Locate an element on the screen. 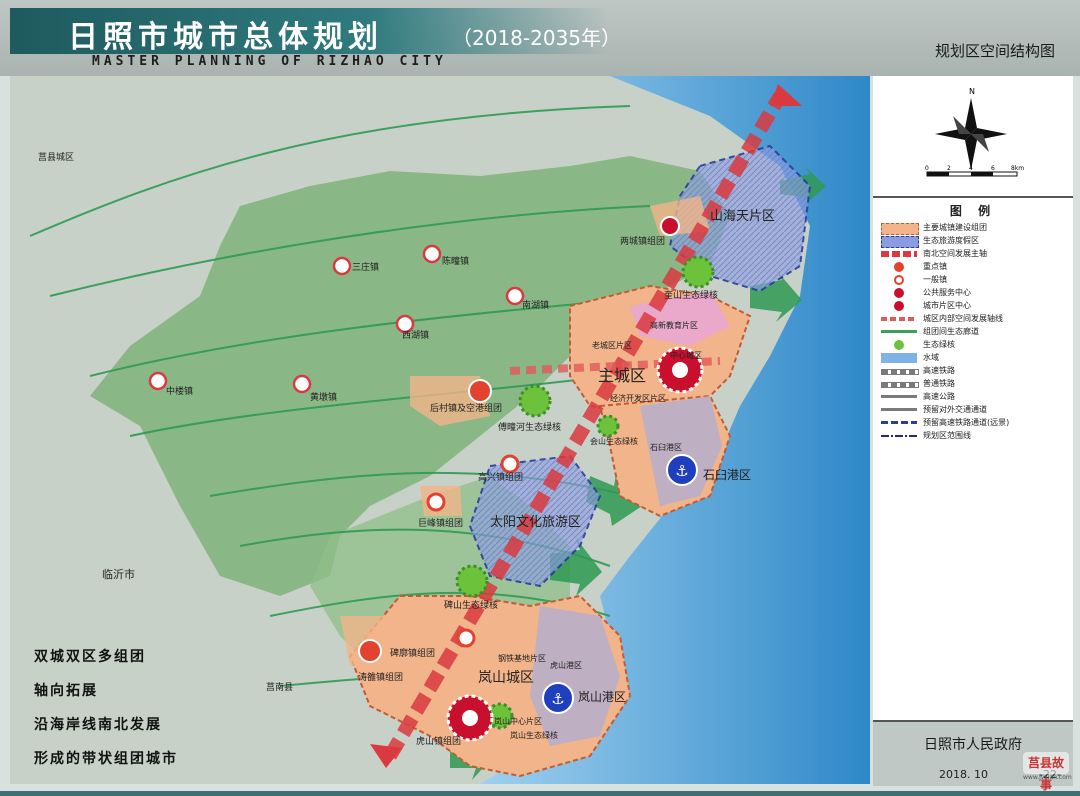 The height and width of the screenshot is (796, 1080). legend-label: 预留高速铁路通道(远景) is located at coordinates (966, 422).